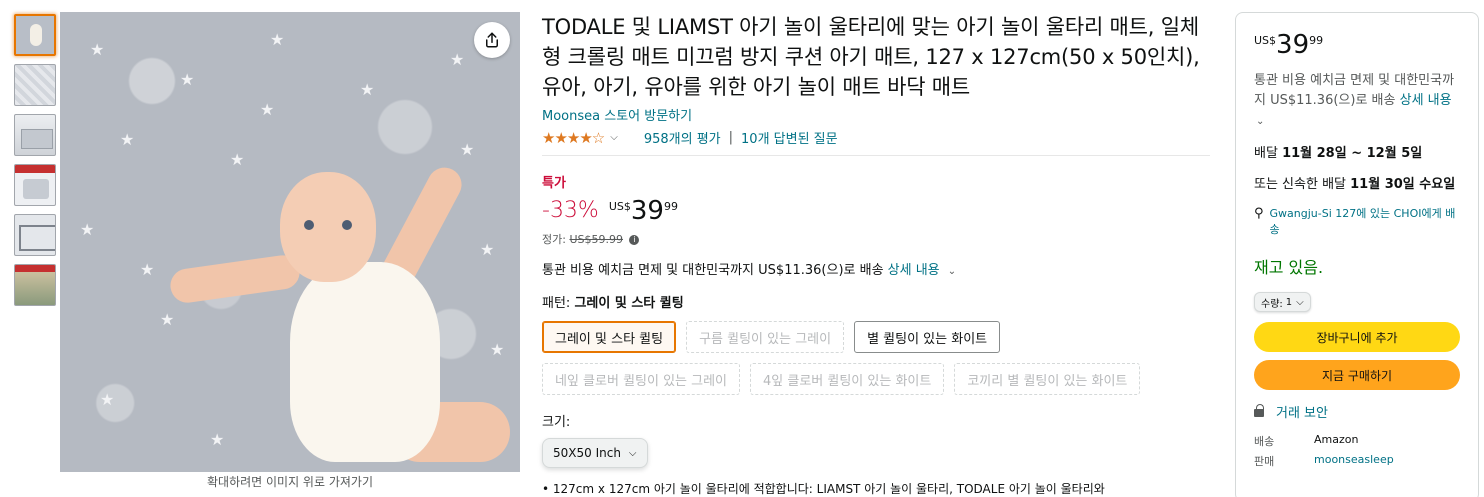 The width and height of the screenshot is (1484, 497). Describe the element at coordinates (587, 453) in the screenshot. I see `size-value: 50X50 Inch` at that location.